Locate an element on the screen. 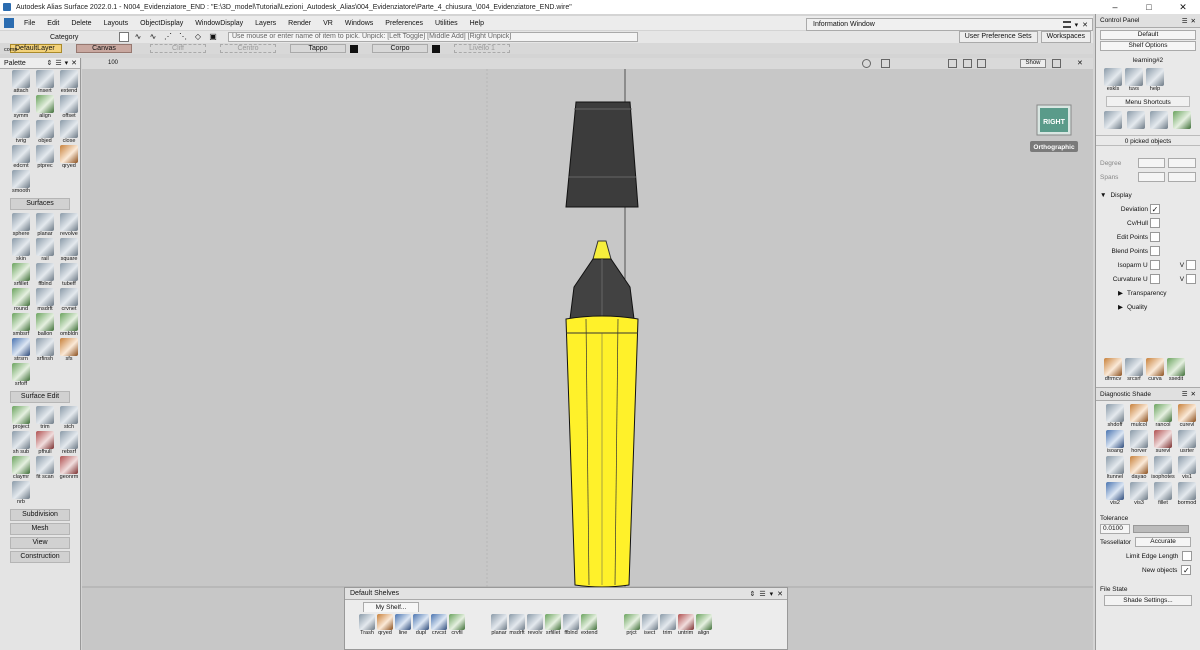 The height and width of the screenshot is (650, 1200). palette-resize-icon: ⇕ is located at coordinates (49, 63).